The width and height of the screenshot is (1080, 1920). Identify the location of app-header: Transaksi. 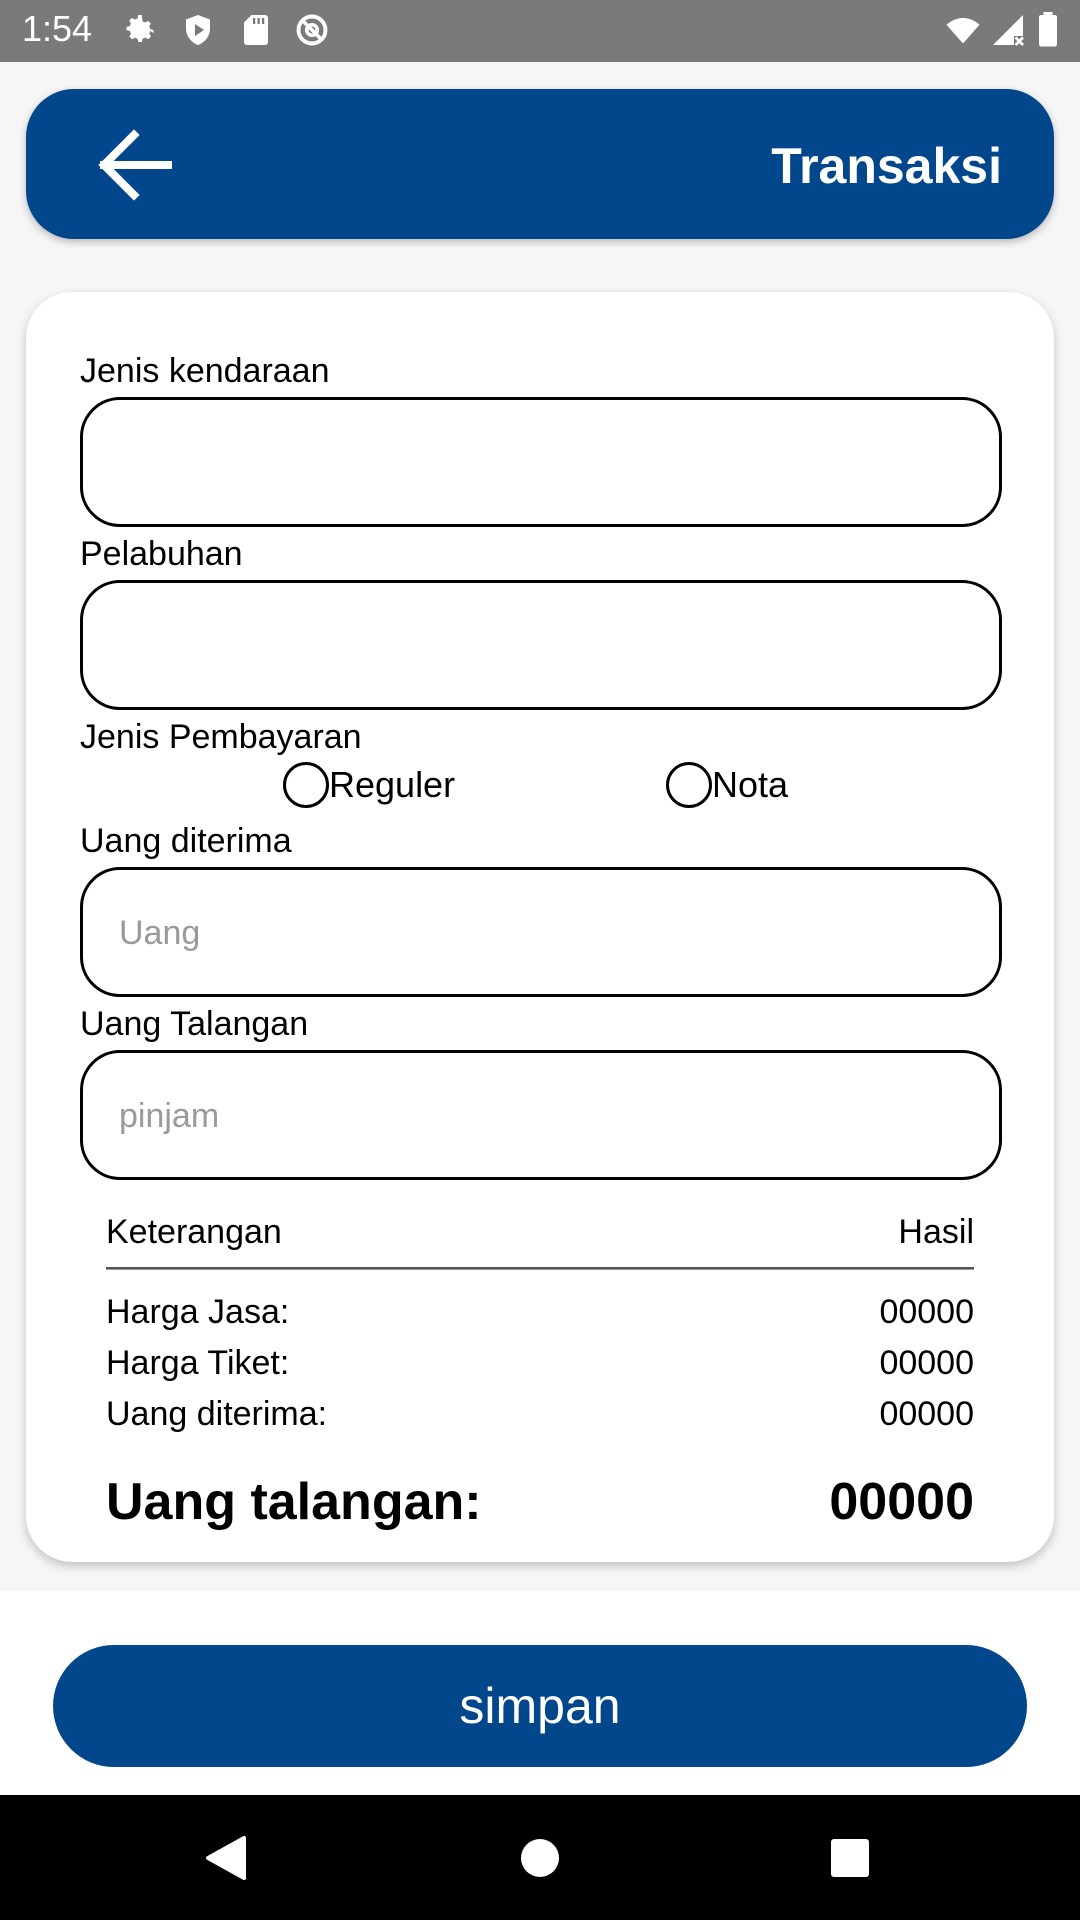
(540, 164).